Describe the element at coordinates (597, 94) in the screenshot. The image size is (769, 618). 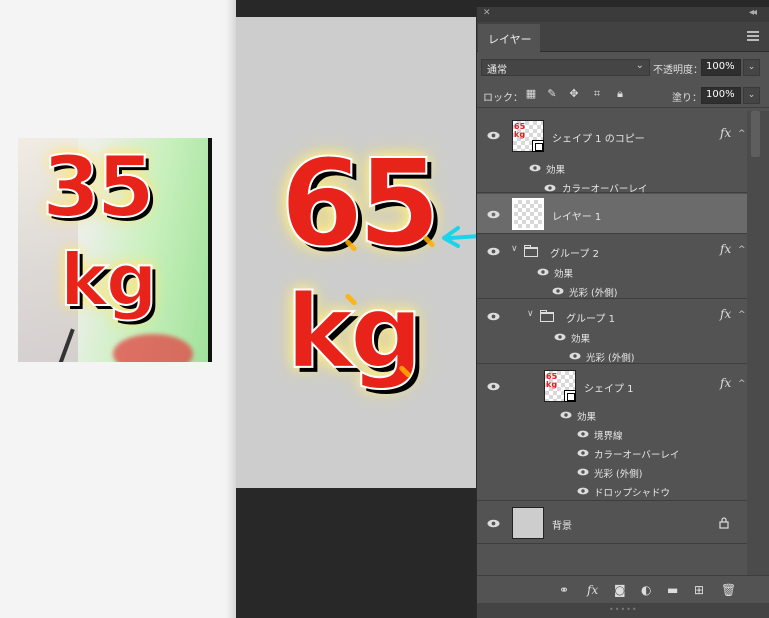
I see `lock-artboard-icon: ⌗` at that location.